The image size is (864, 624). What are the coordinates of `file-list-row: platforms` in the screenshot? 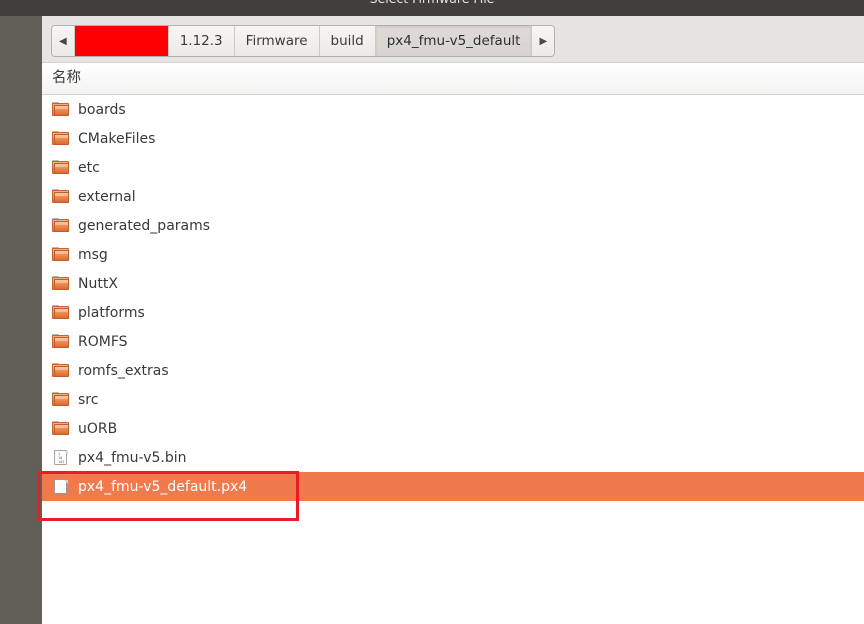 It's located at (453, 312).